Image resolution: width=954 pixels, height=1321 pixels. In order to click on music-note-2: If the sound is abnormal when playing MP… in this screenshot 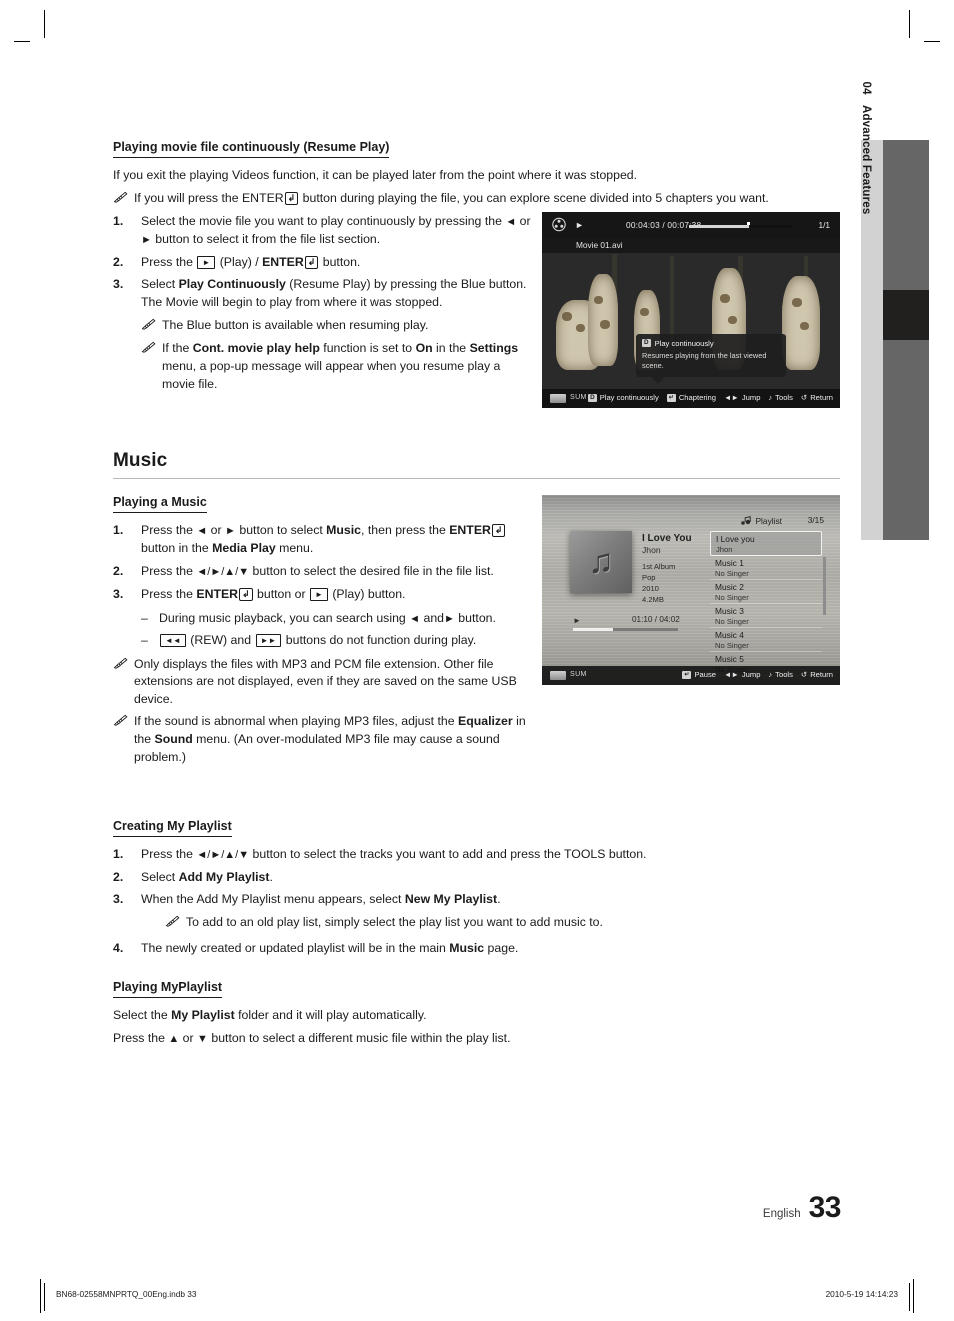, I will do `click(323, 739)`.